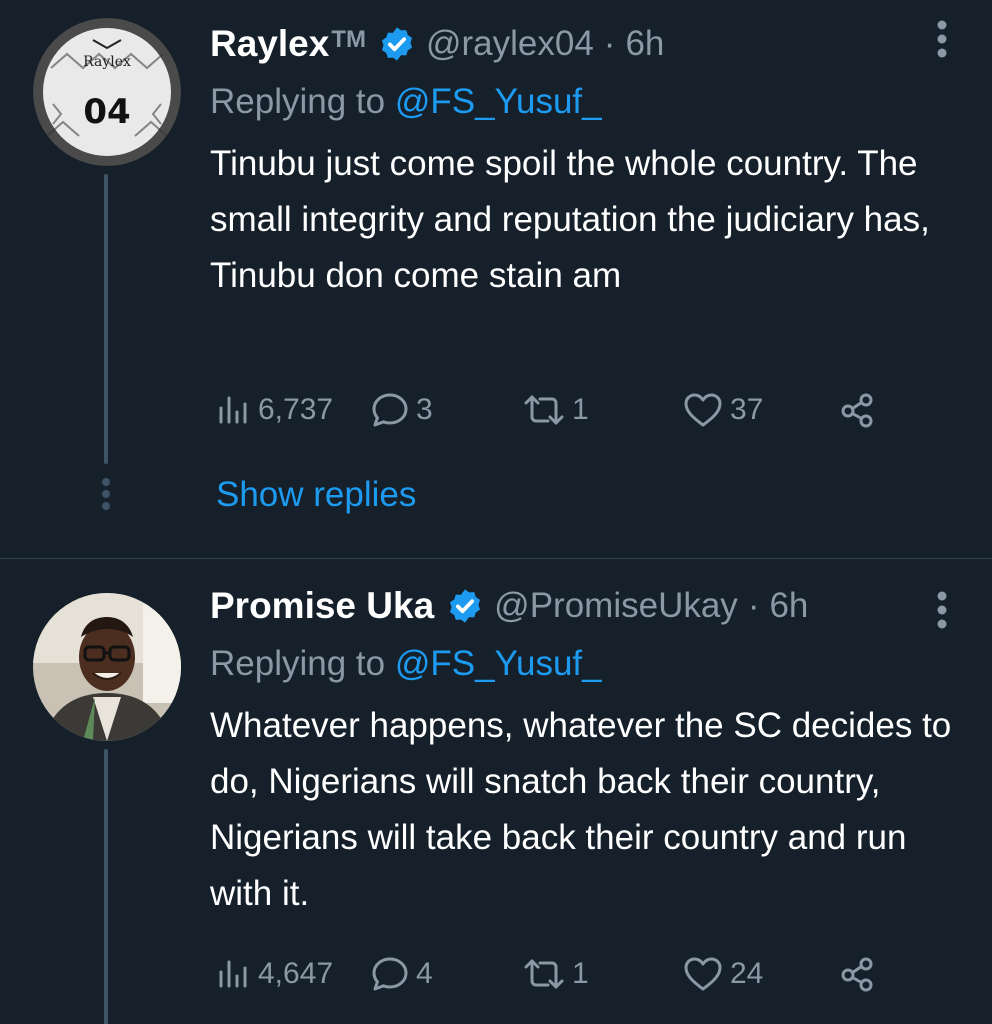  I want to click on thread-more-icon, so click(106, 494).